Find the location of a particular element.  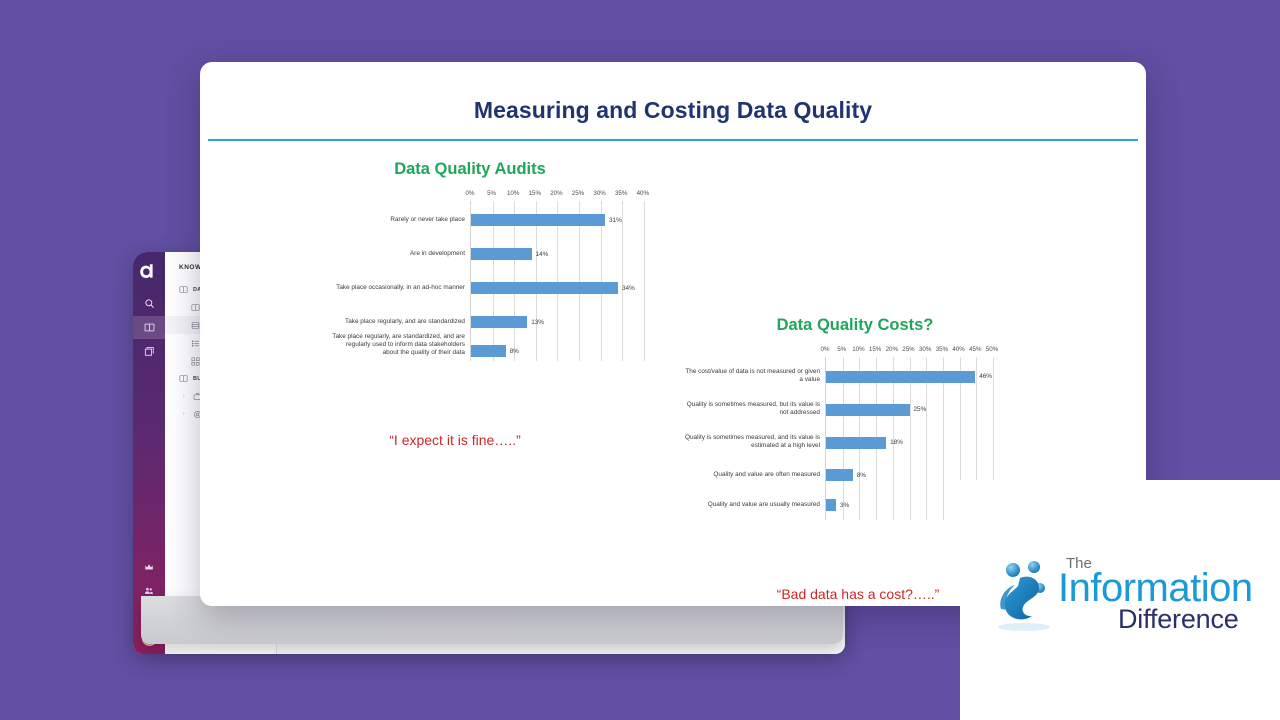

chart-bar-row: Rarely or never take place 31% is located at coordinates (516, 220).